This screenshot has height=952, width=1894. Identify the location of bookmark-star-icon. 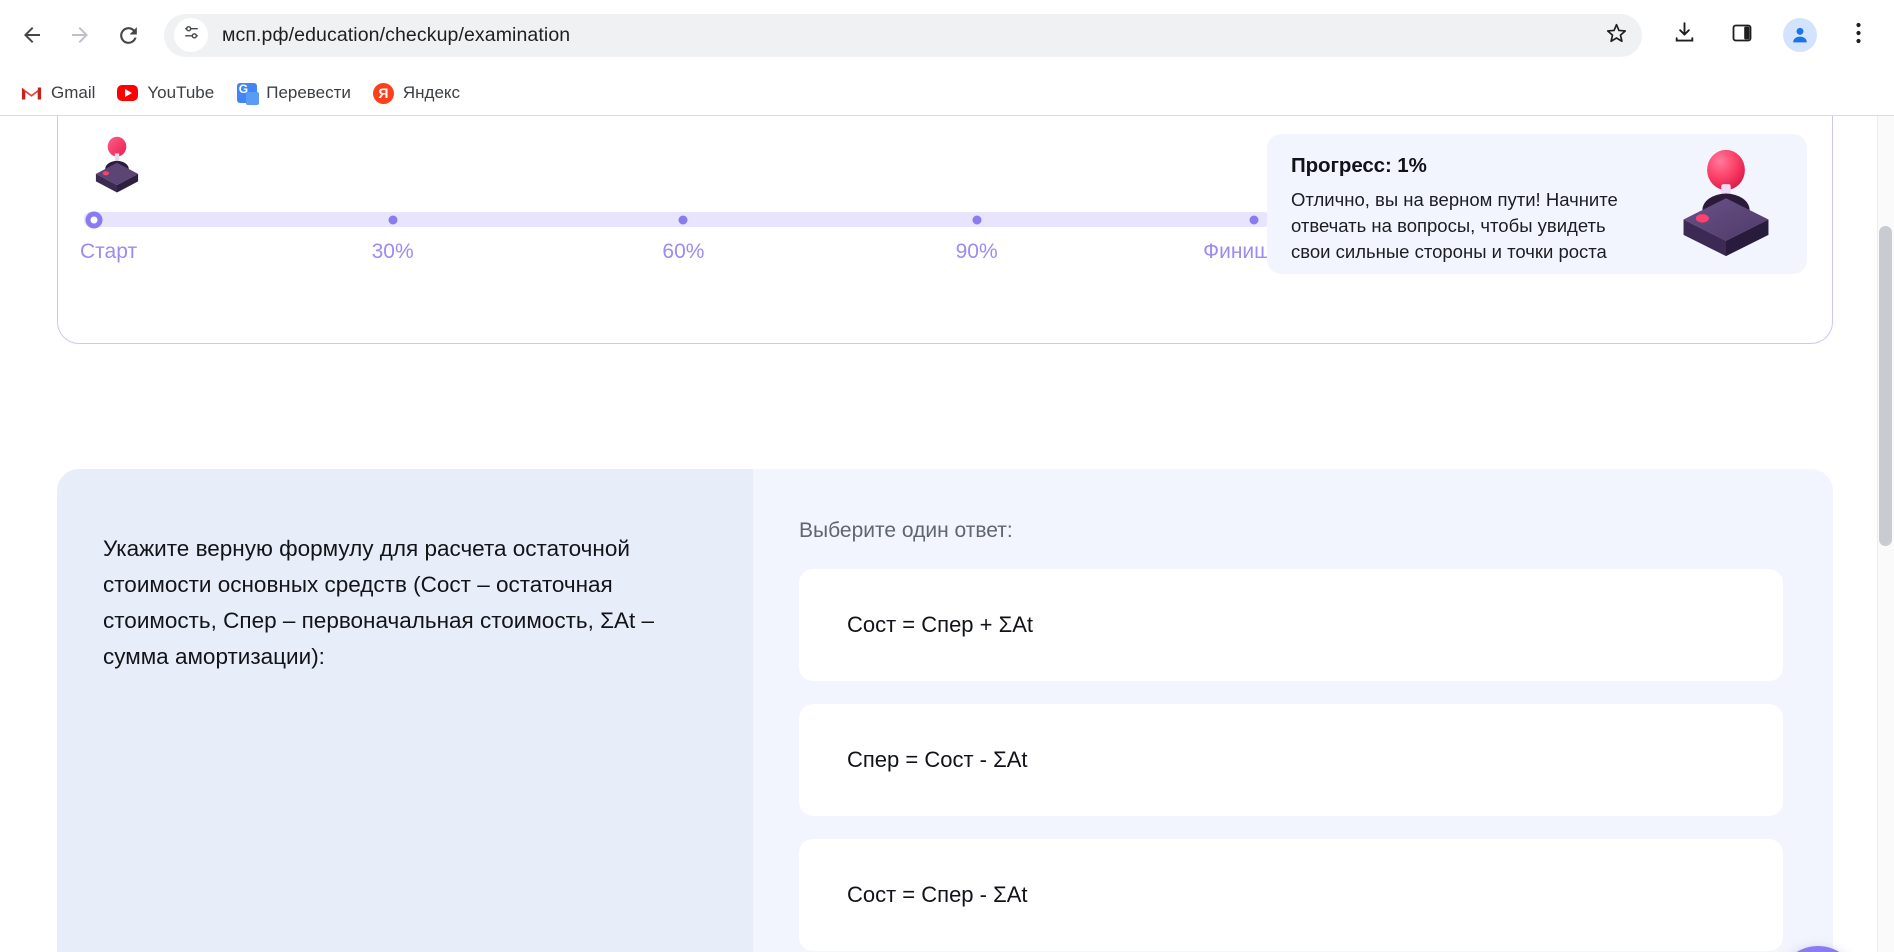
(1616, 35).